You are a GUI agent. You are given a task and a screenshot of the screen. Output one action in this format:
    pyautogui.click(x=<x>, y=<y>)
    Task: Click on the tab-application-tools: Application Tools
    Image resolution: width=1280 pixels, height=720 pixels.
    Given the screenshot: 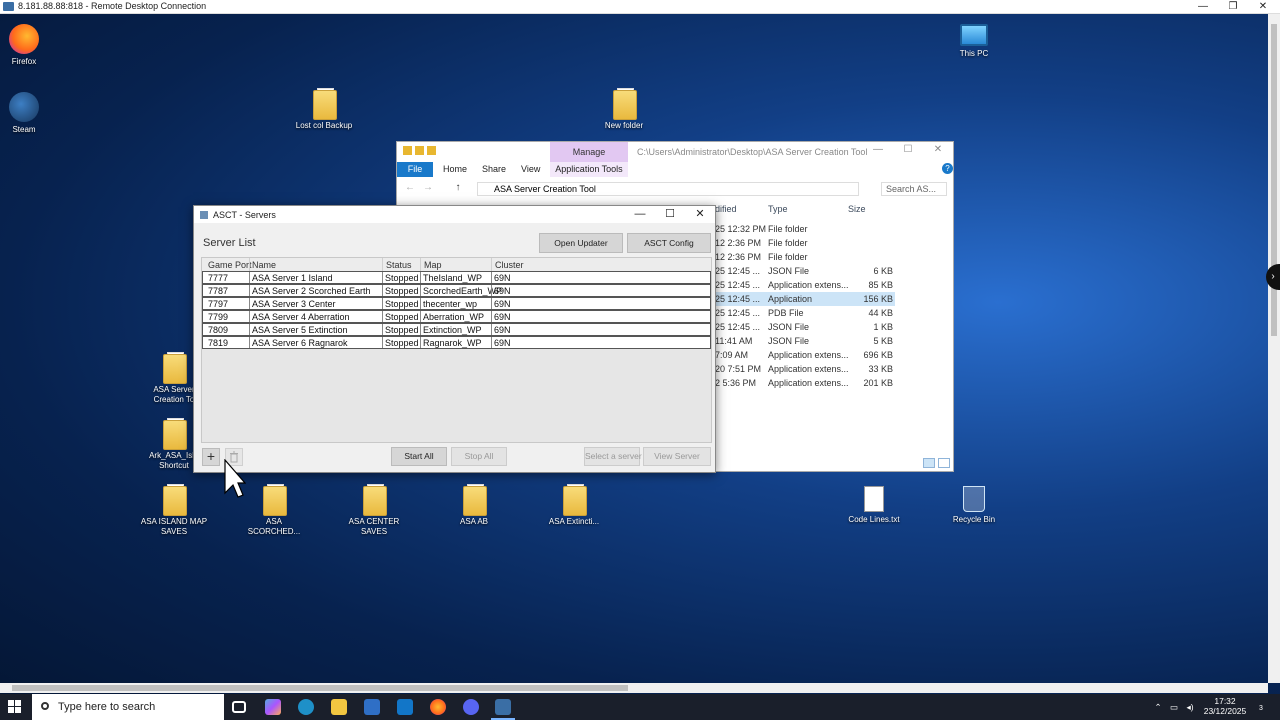 What is the action you would take?
    pyautogui.click(x=589, y=169)
    